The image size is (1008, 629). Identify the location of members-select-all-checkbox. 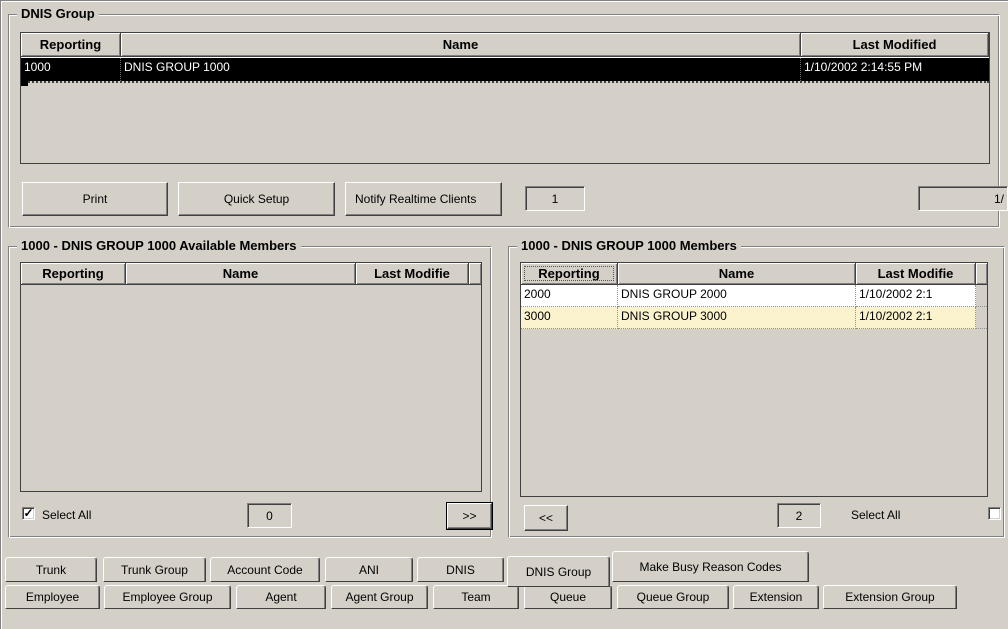
(994, 513).